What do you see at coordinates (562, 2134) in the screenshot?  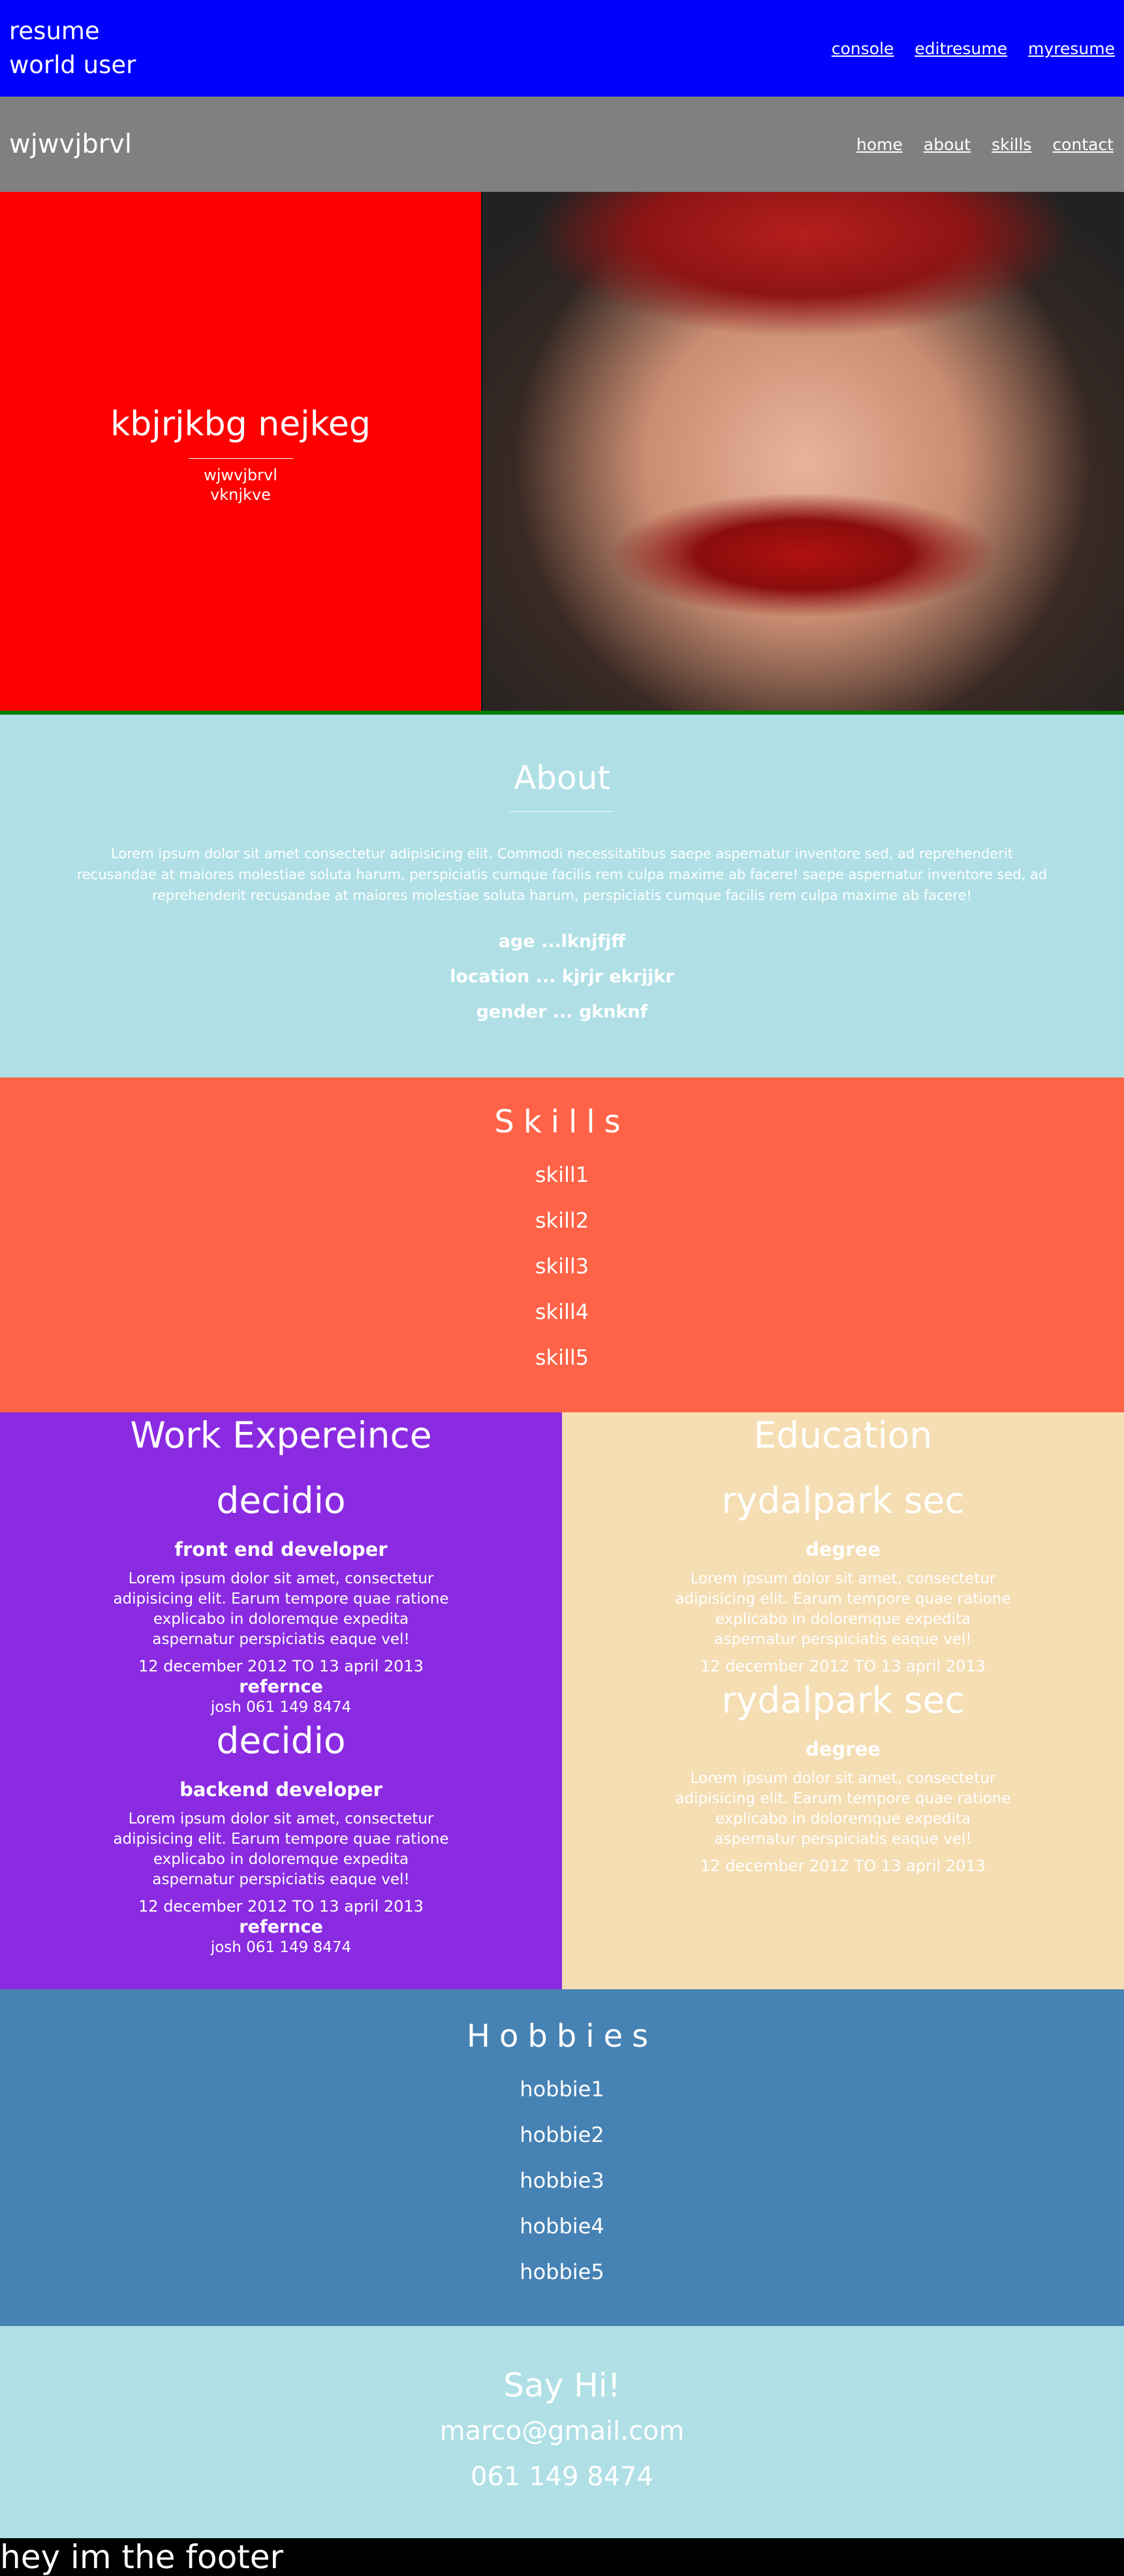 I see `hobby-item: hobbie2` at bounding box center [562, 2134].